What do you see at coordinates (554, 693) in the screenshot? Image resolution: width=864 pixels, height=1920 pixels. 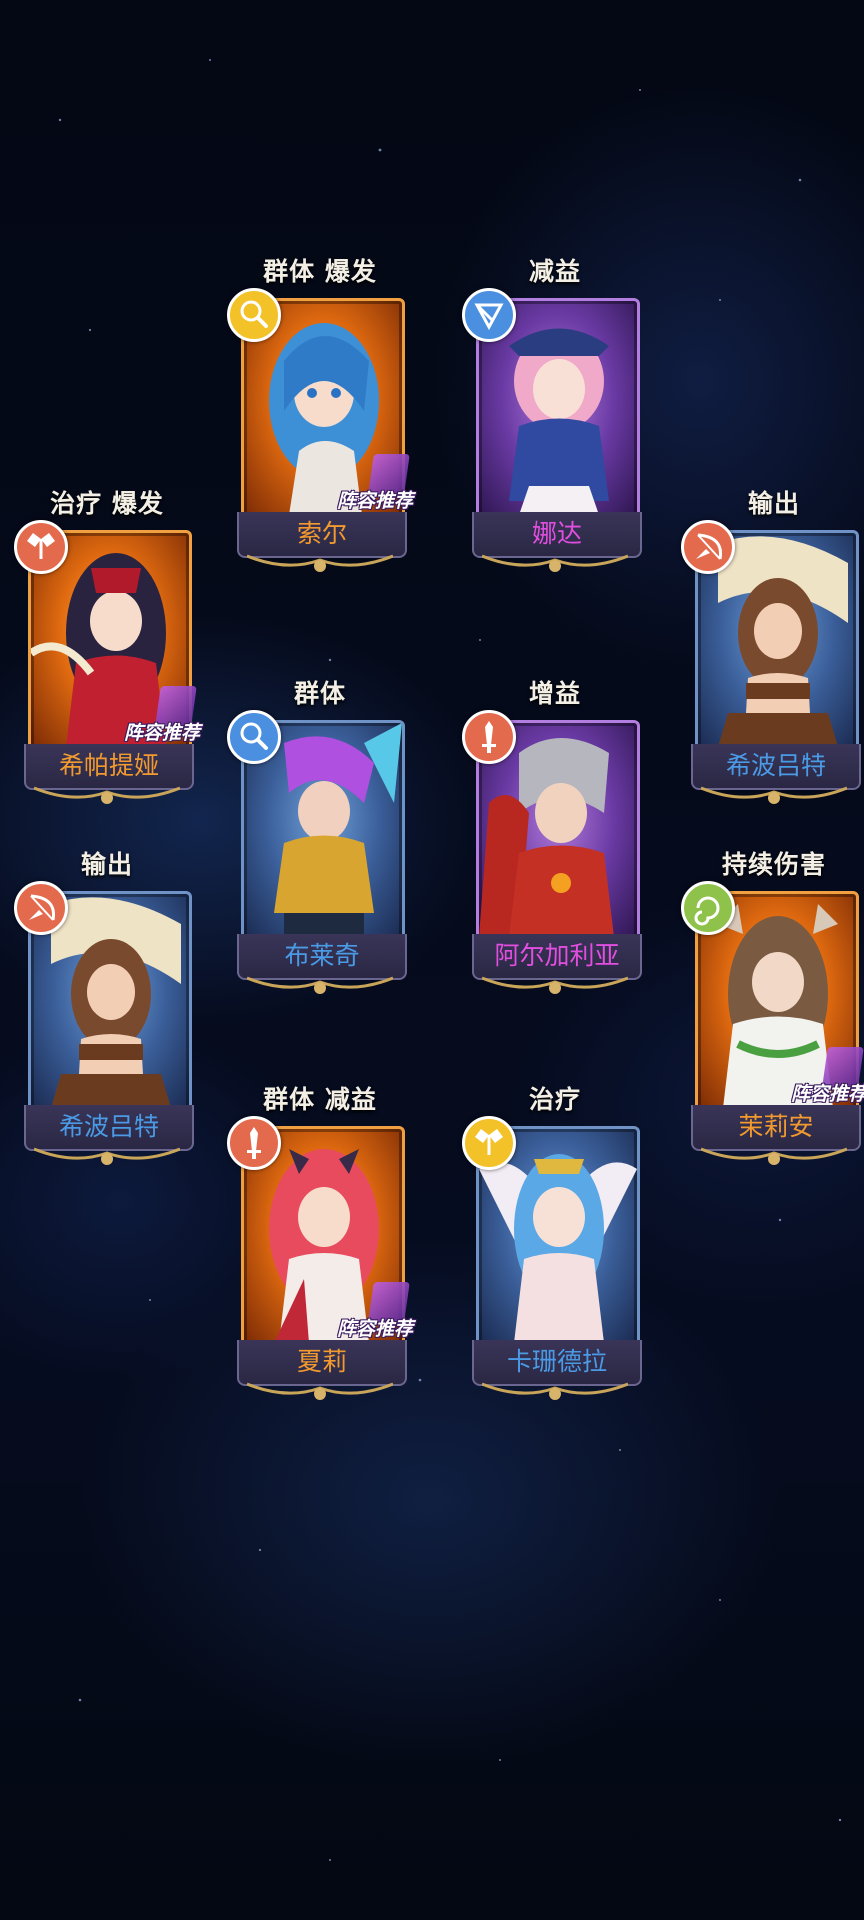 I see `hero-tags: 增益` at bounding box center [554, 693].